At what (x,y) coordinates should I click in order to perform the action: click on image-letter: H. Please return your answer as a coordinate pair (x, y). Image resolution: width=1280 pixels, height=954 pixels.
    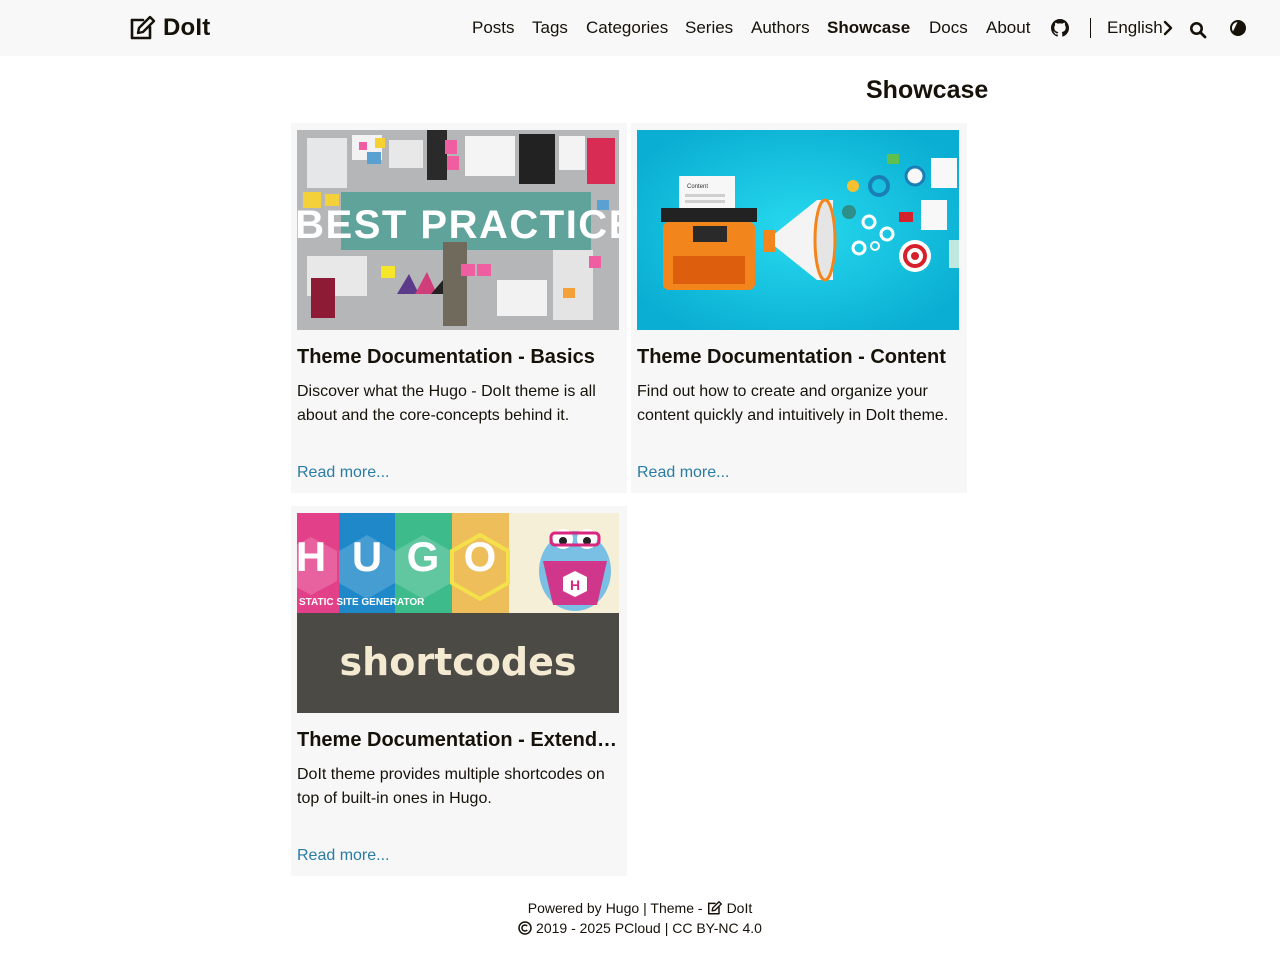
    Looking at the image, I should click on (311, 556).